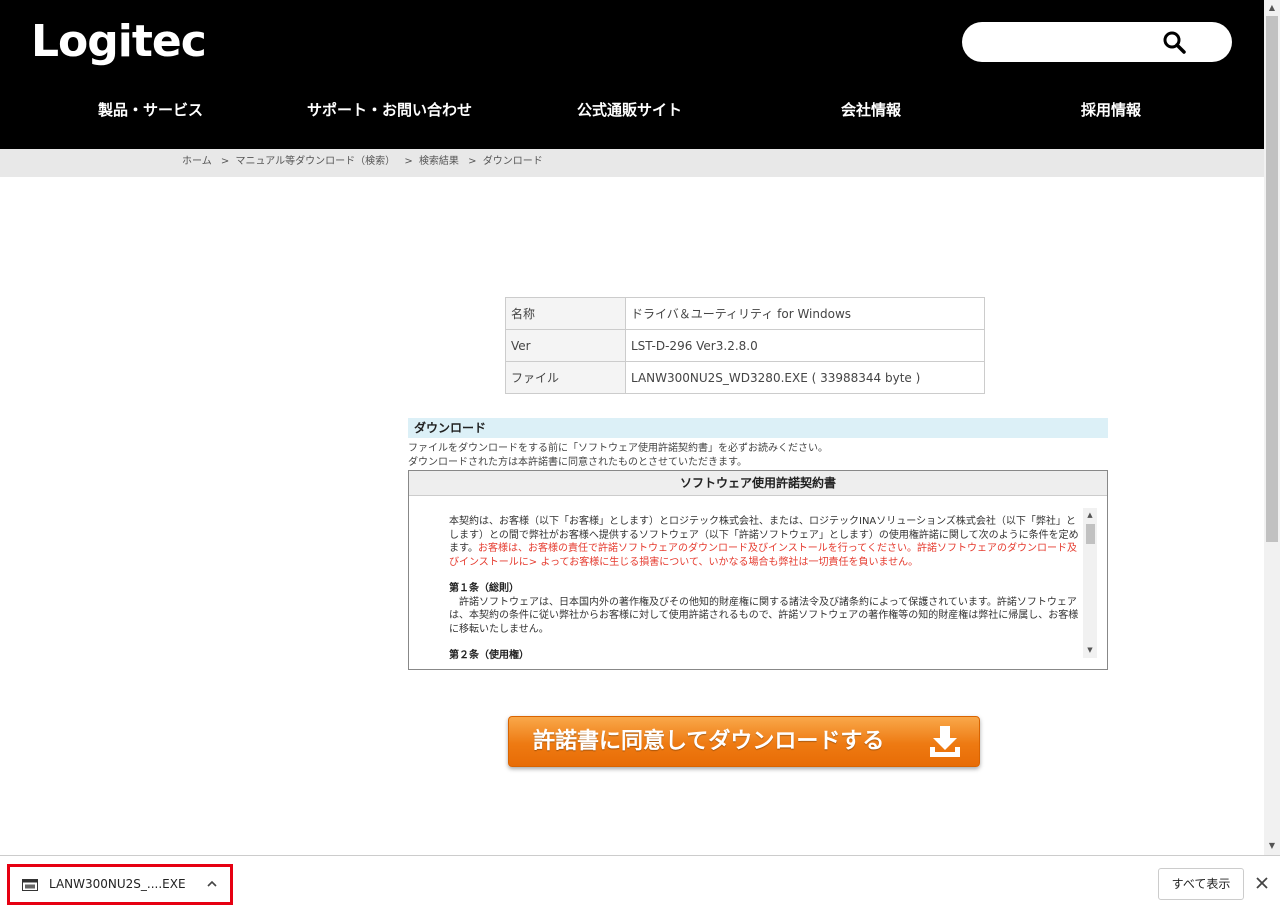 The height and width of the screenshot is (912, 1280). What do you see at coordinates (1111, 110) in the screenshot?
I see `nav-recruit: 採用情報` at bounding box center [1111, 110].